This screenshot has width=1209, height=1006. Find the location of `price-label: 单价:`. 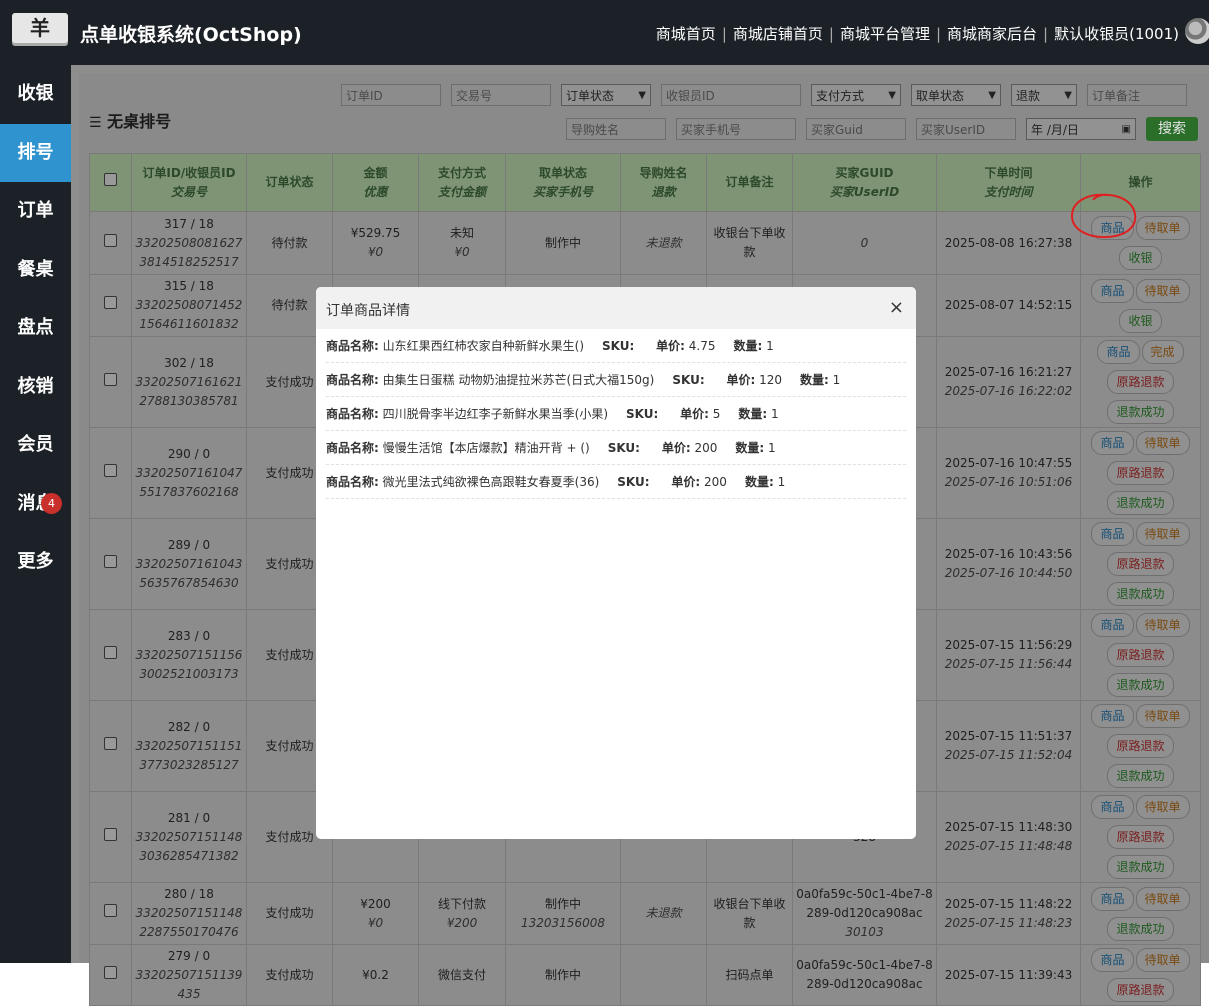

price-label: 单价: is located at coordinates (741, 380).